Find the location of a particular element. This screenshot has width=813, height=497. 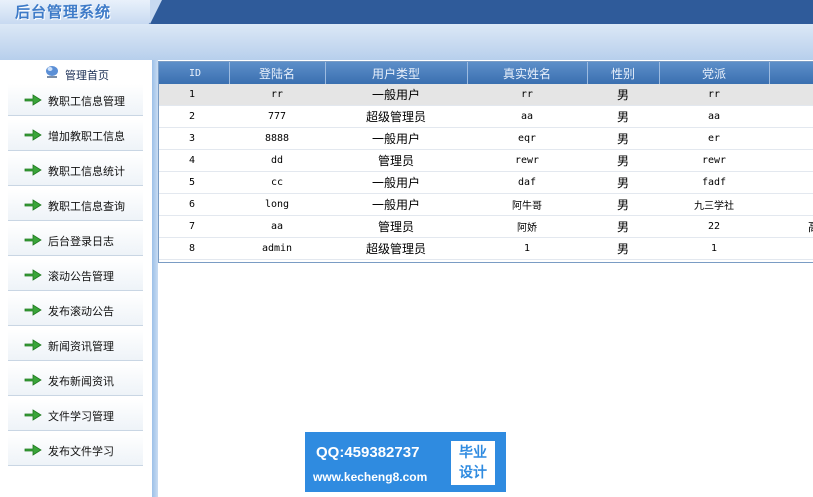

cell-login: 8888 is located at coordinates (277, 138).